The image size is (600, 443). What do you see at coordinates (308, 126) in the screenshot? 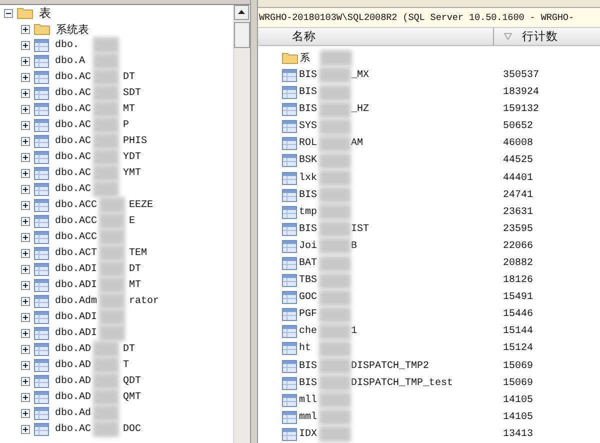
I see `table-name: SYS` at bounding box center [308, 126].